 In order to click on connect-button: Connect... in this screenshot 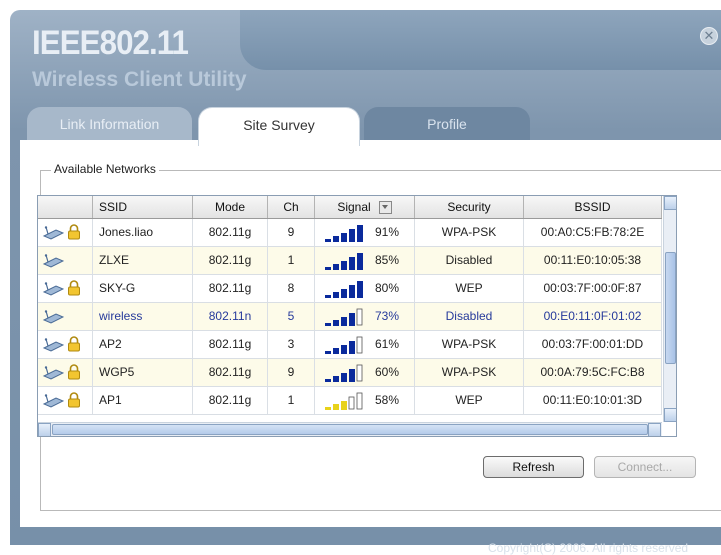, I will do `click(645, 467)`.